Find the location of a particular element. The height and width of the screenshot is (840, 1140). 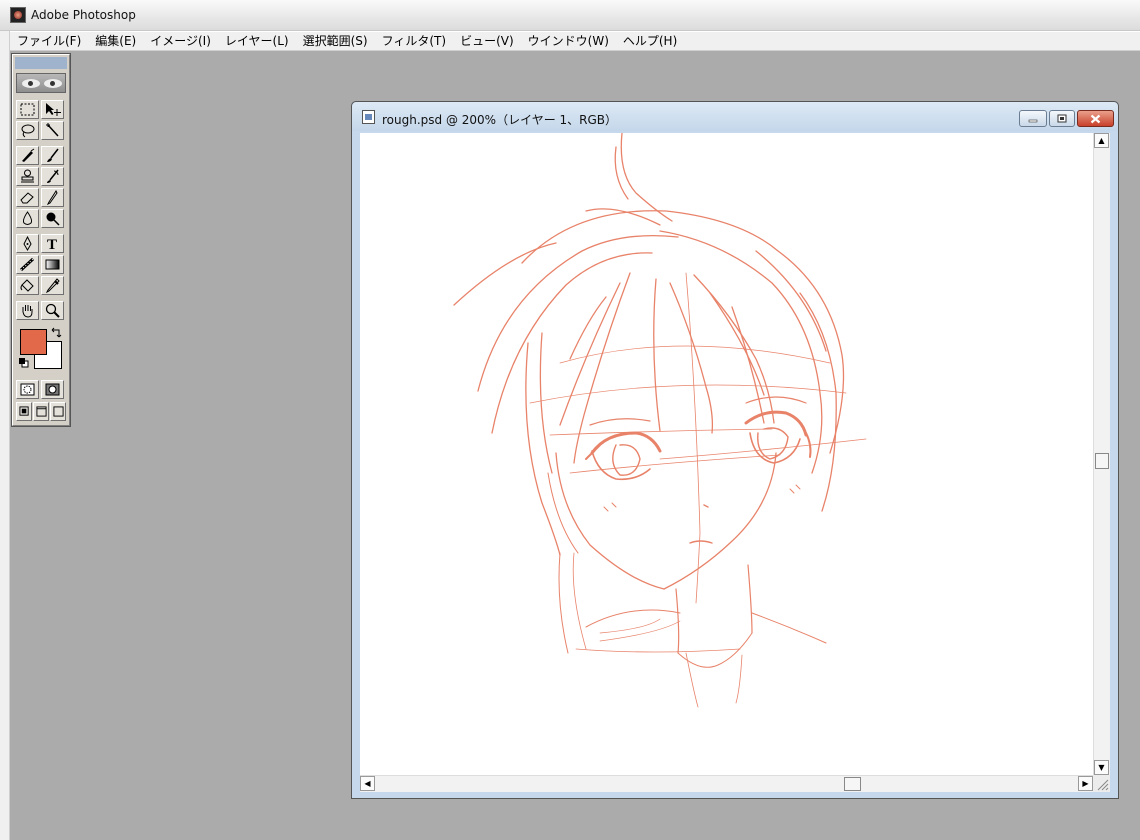

restore-button is located at coordinates (1062, 118).